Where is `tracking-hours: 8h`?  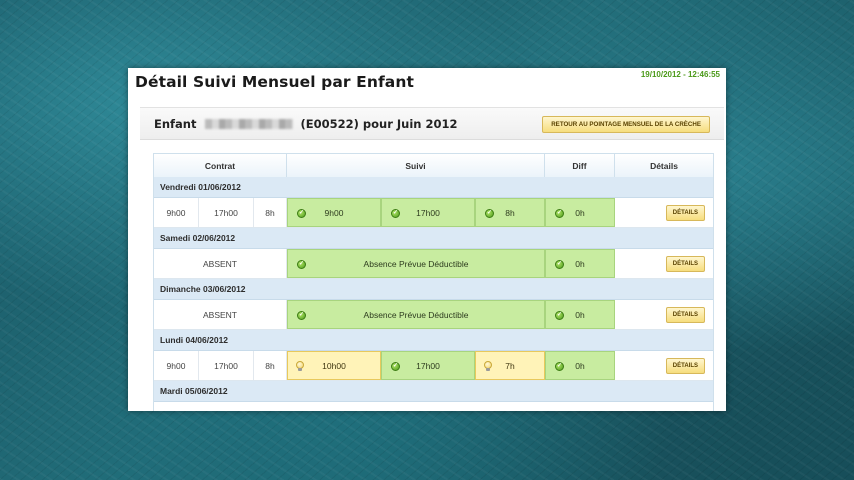 tracking-hours: 8h is located at coordinates (510, 212).